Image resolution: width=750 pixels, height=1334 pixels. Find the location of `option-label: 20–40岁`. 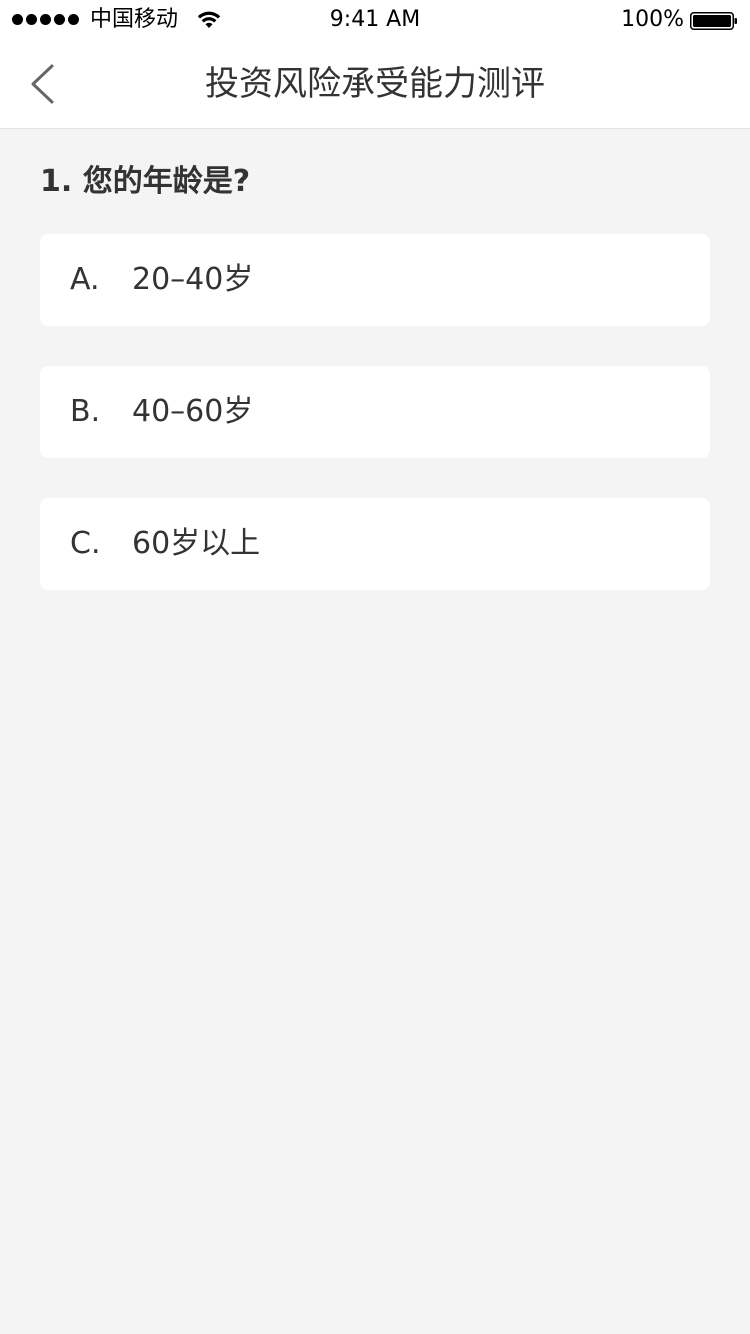

option-label: 20–40岁 is located at coordinates (193, 279).